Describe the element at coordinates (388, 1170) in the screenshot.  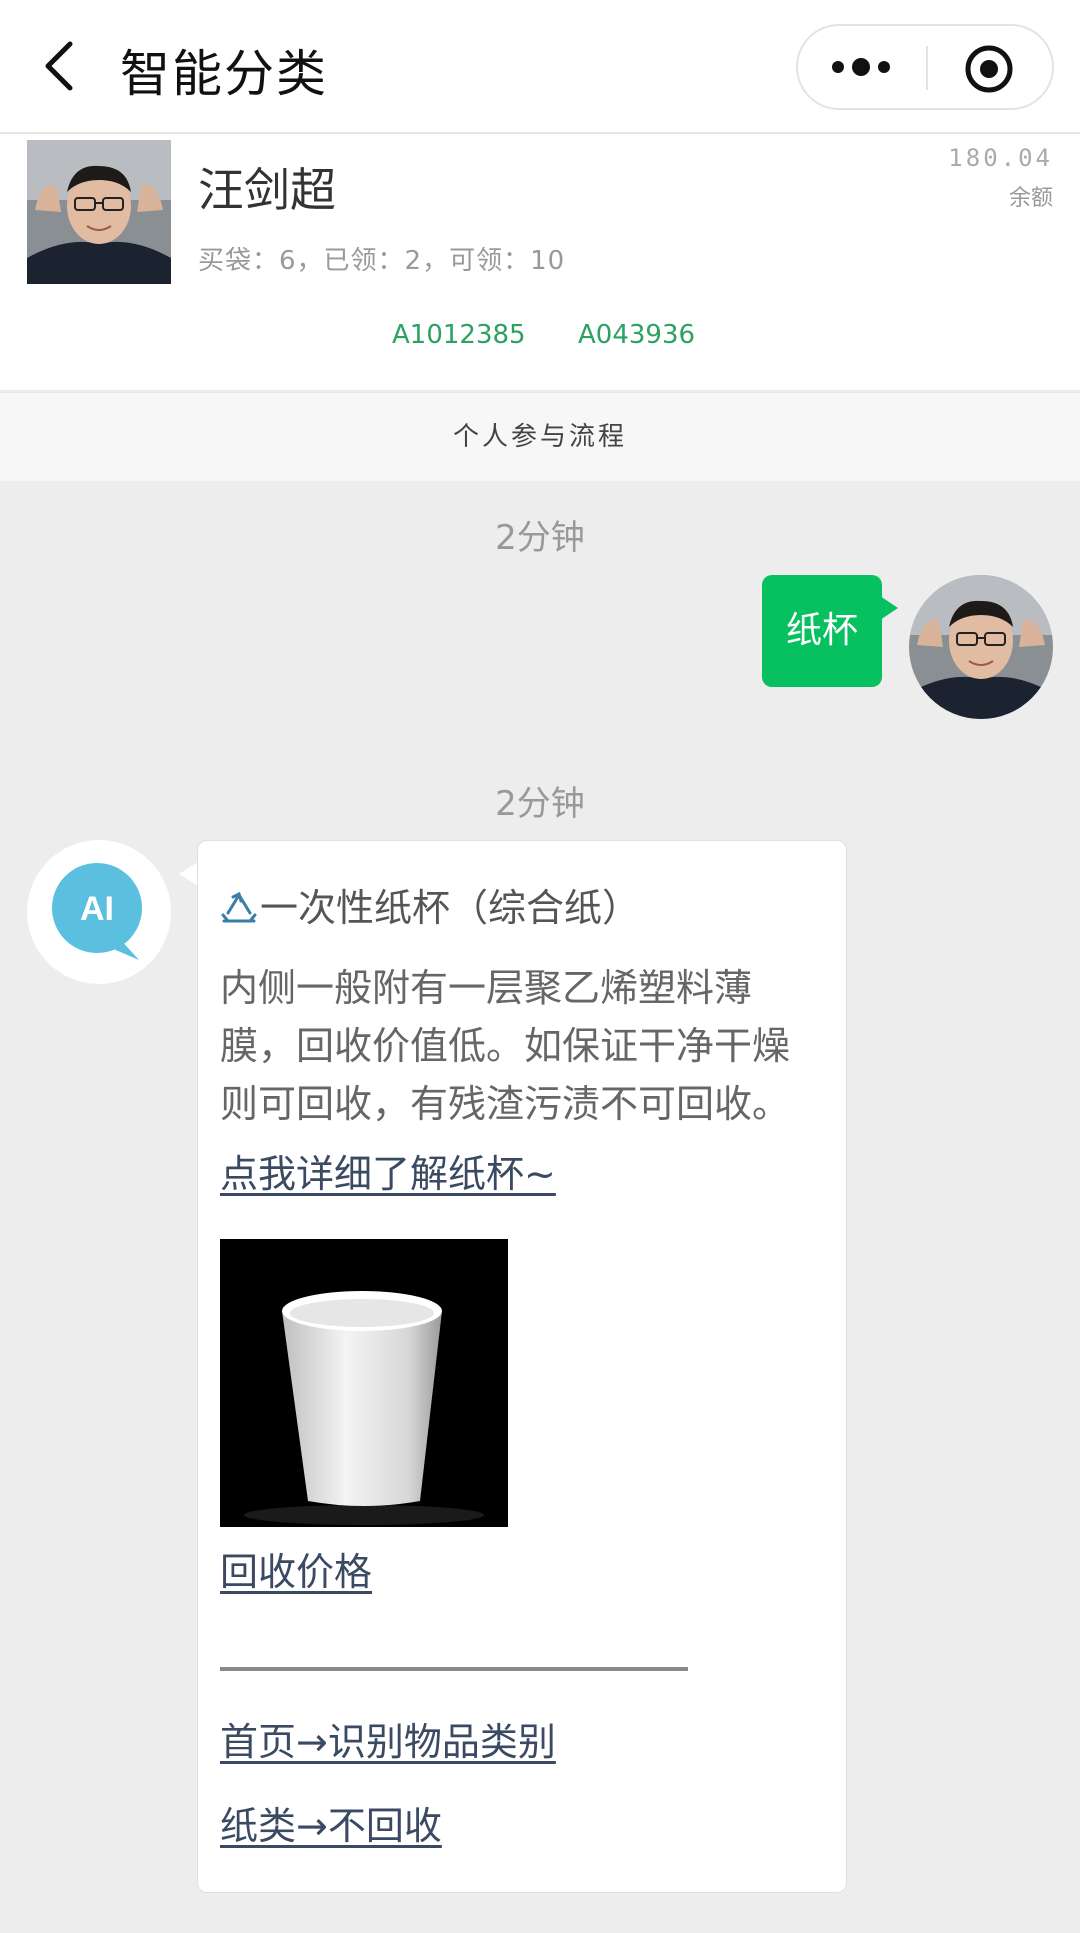
I see `detail-link: 点我详细了解纸杯~` at that location.